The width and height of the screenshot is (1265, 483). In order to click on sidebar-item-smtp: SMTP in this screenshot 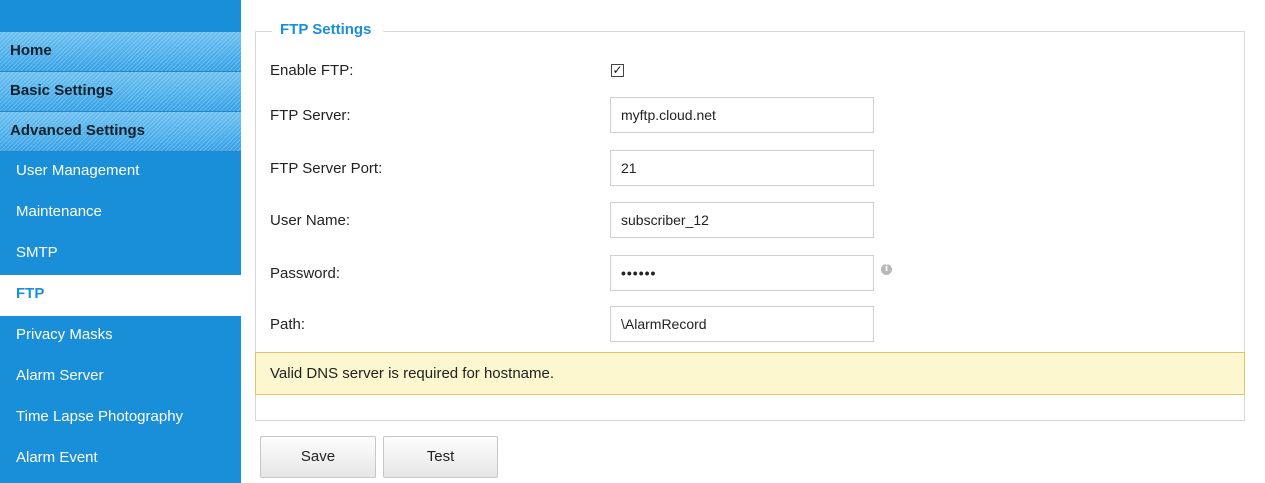, I will do `click(120, 254)`.